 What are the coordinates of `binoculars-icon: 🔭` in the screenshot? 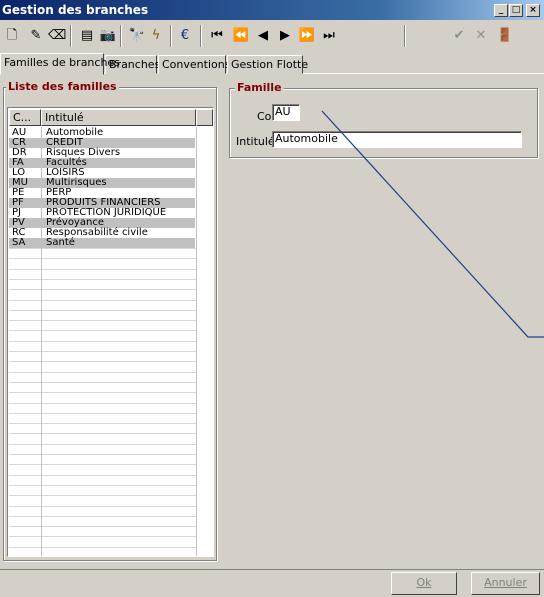 It's located at (137, 36).